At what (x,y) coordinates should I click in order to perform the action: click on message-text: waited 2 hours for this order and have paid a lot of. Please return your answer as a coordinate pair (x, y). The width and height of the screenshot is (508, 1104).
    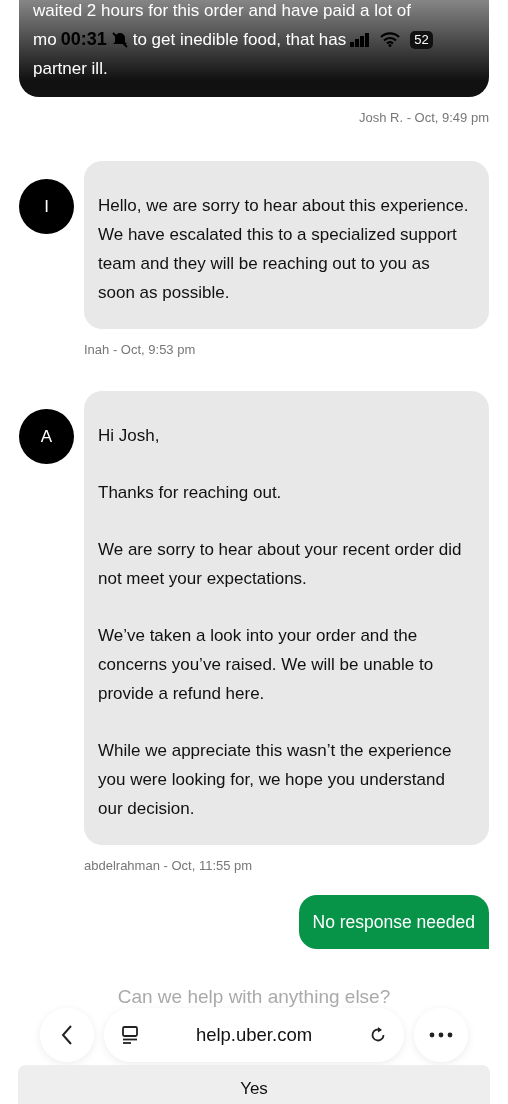
    Looking at the image, I should click on (222, 11).